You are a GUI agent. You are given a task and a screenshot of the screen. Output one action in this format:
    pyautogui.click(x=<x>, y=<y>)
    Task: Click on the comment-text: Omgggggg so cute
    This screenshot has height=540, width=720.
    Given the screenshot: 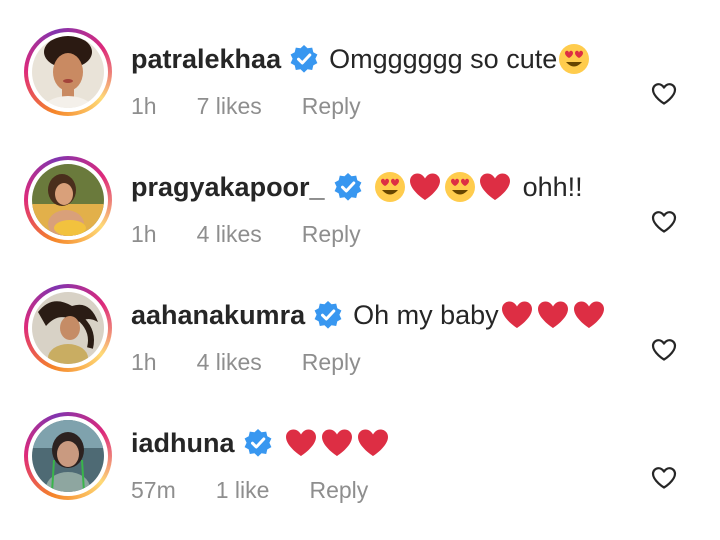 What is the action you would take?
    pyautogui.click(x=443, y=59)
    